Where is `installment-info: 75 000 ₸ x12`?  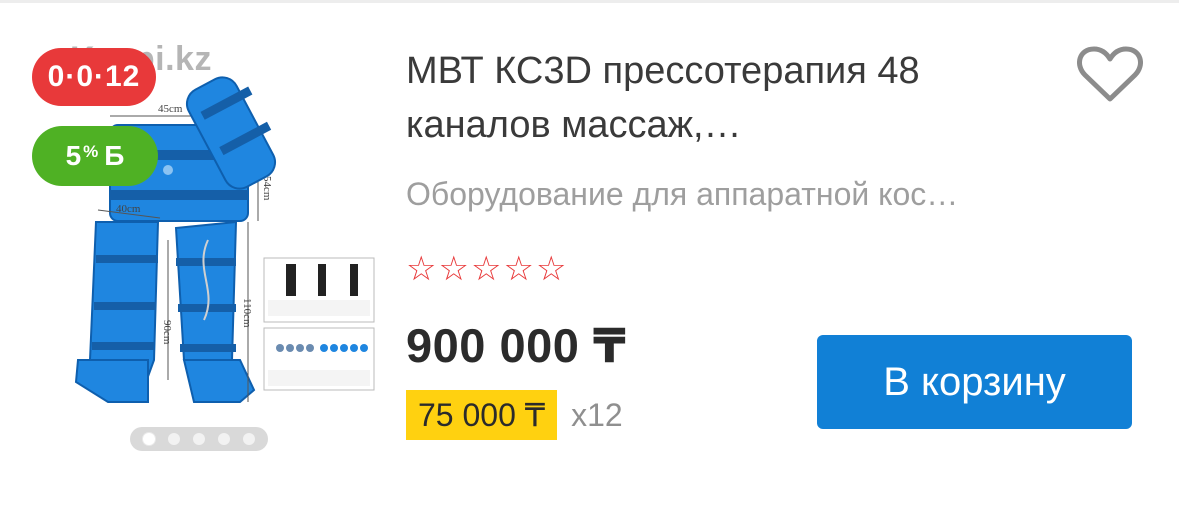
installment-info: 75 000 ₸ x12 is located at coordinates (514, 415).